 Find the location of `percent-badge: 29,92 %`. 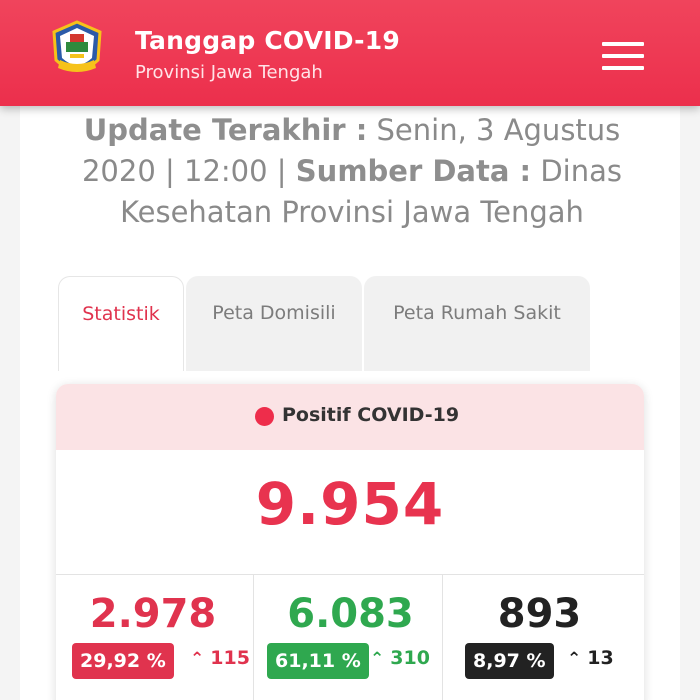

percent-badge: 29,92 % is located at coordinates (123, 661).